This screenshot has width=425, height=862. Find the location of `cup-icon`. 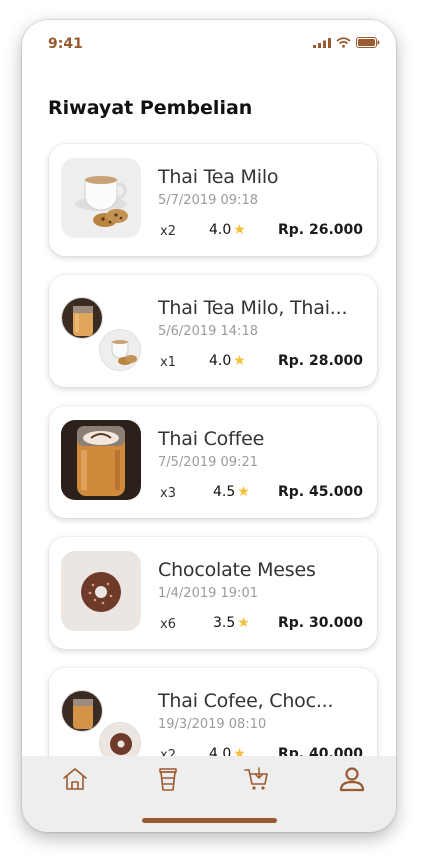

cup-icon is located at coordinates (168, 779).